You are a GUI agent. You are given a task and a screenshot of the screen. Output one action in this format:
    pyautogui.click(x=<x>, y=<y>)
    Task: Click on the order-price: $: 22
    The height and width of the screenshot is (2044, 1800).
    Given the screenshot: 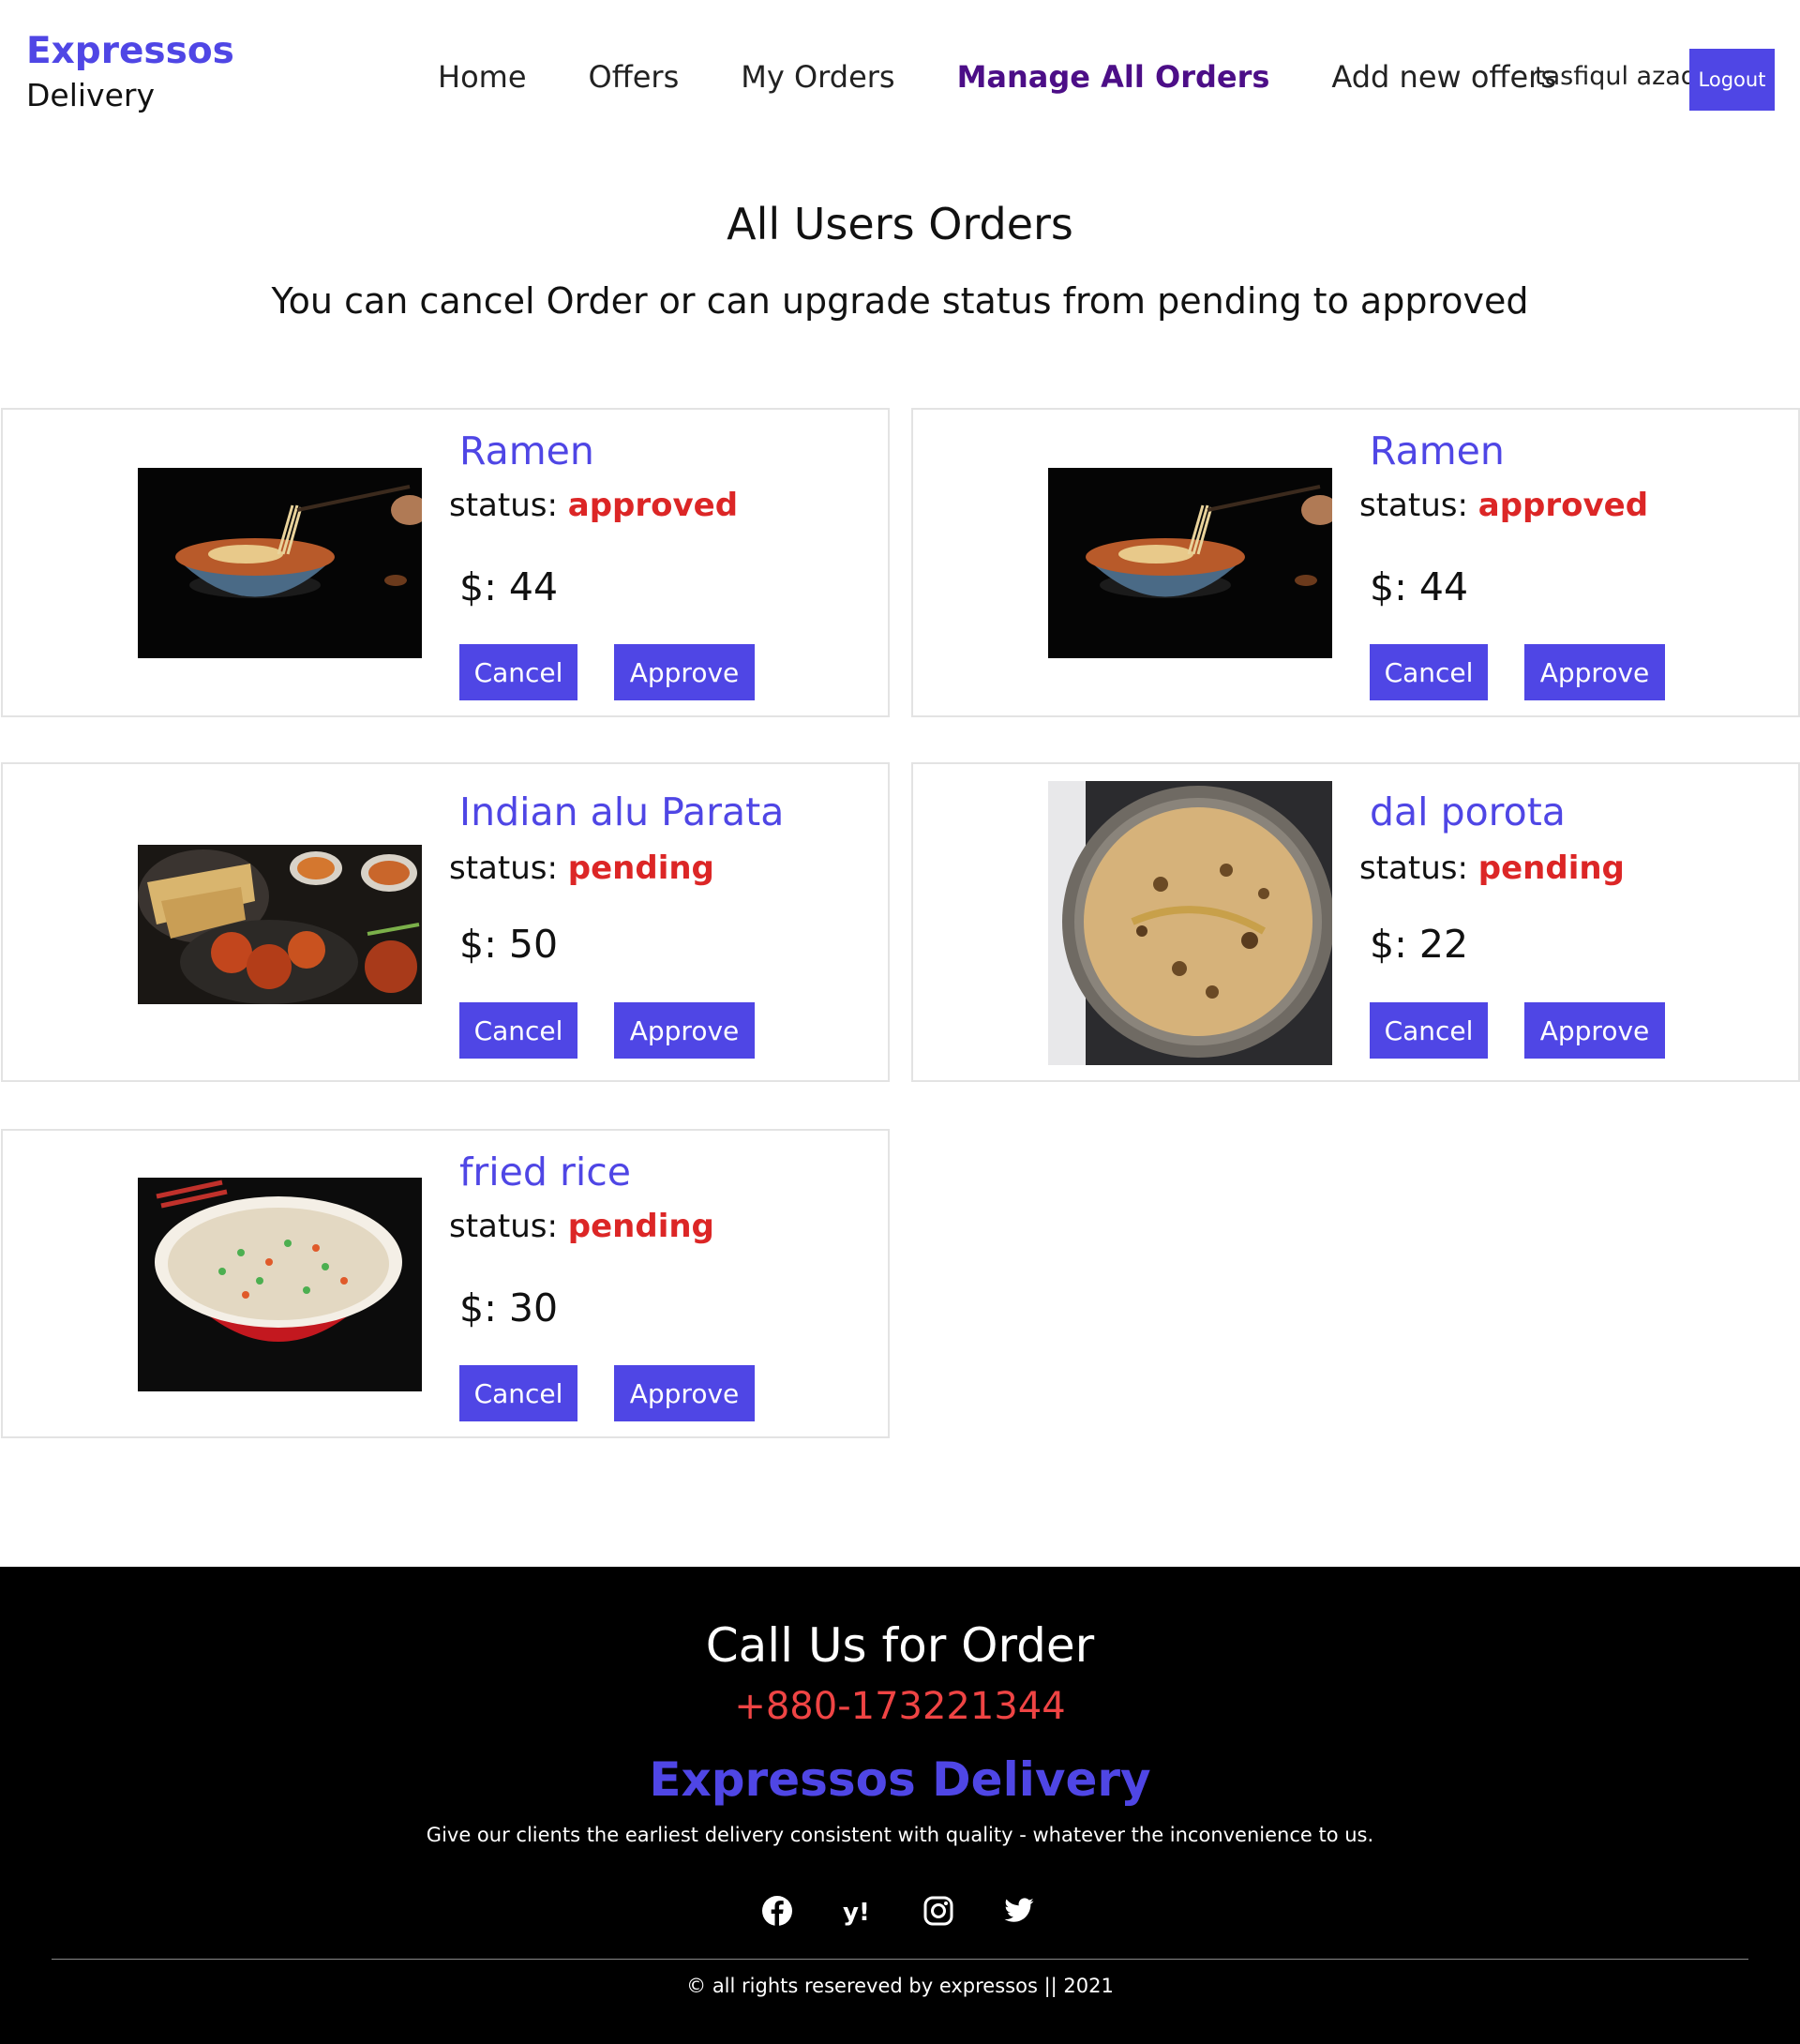 What is the action you would take?
    pyautogui.click(x=1419, y=945)
    